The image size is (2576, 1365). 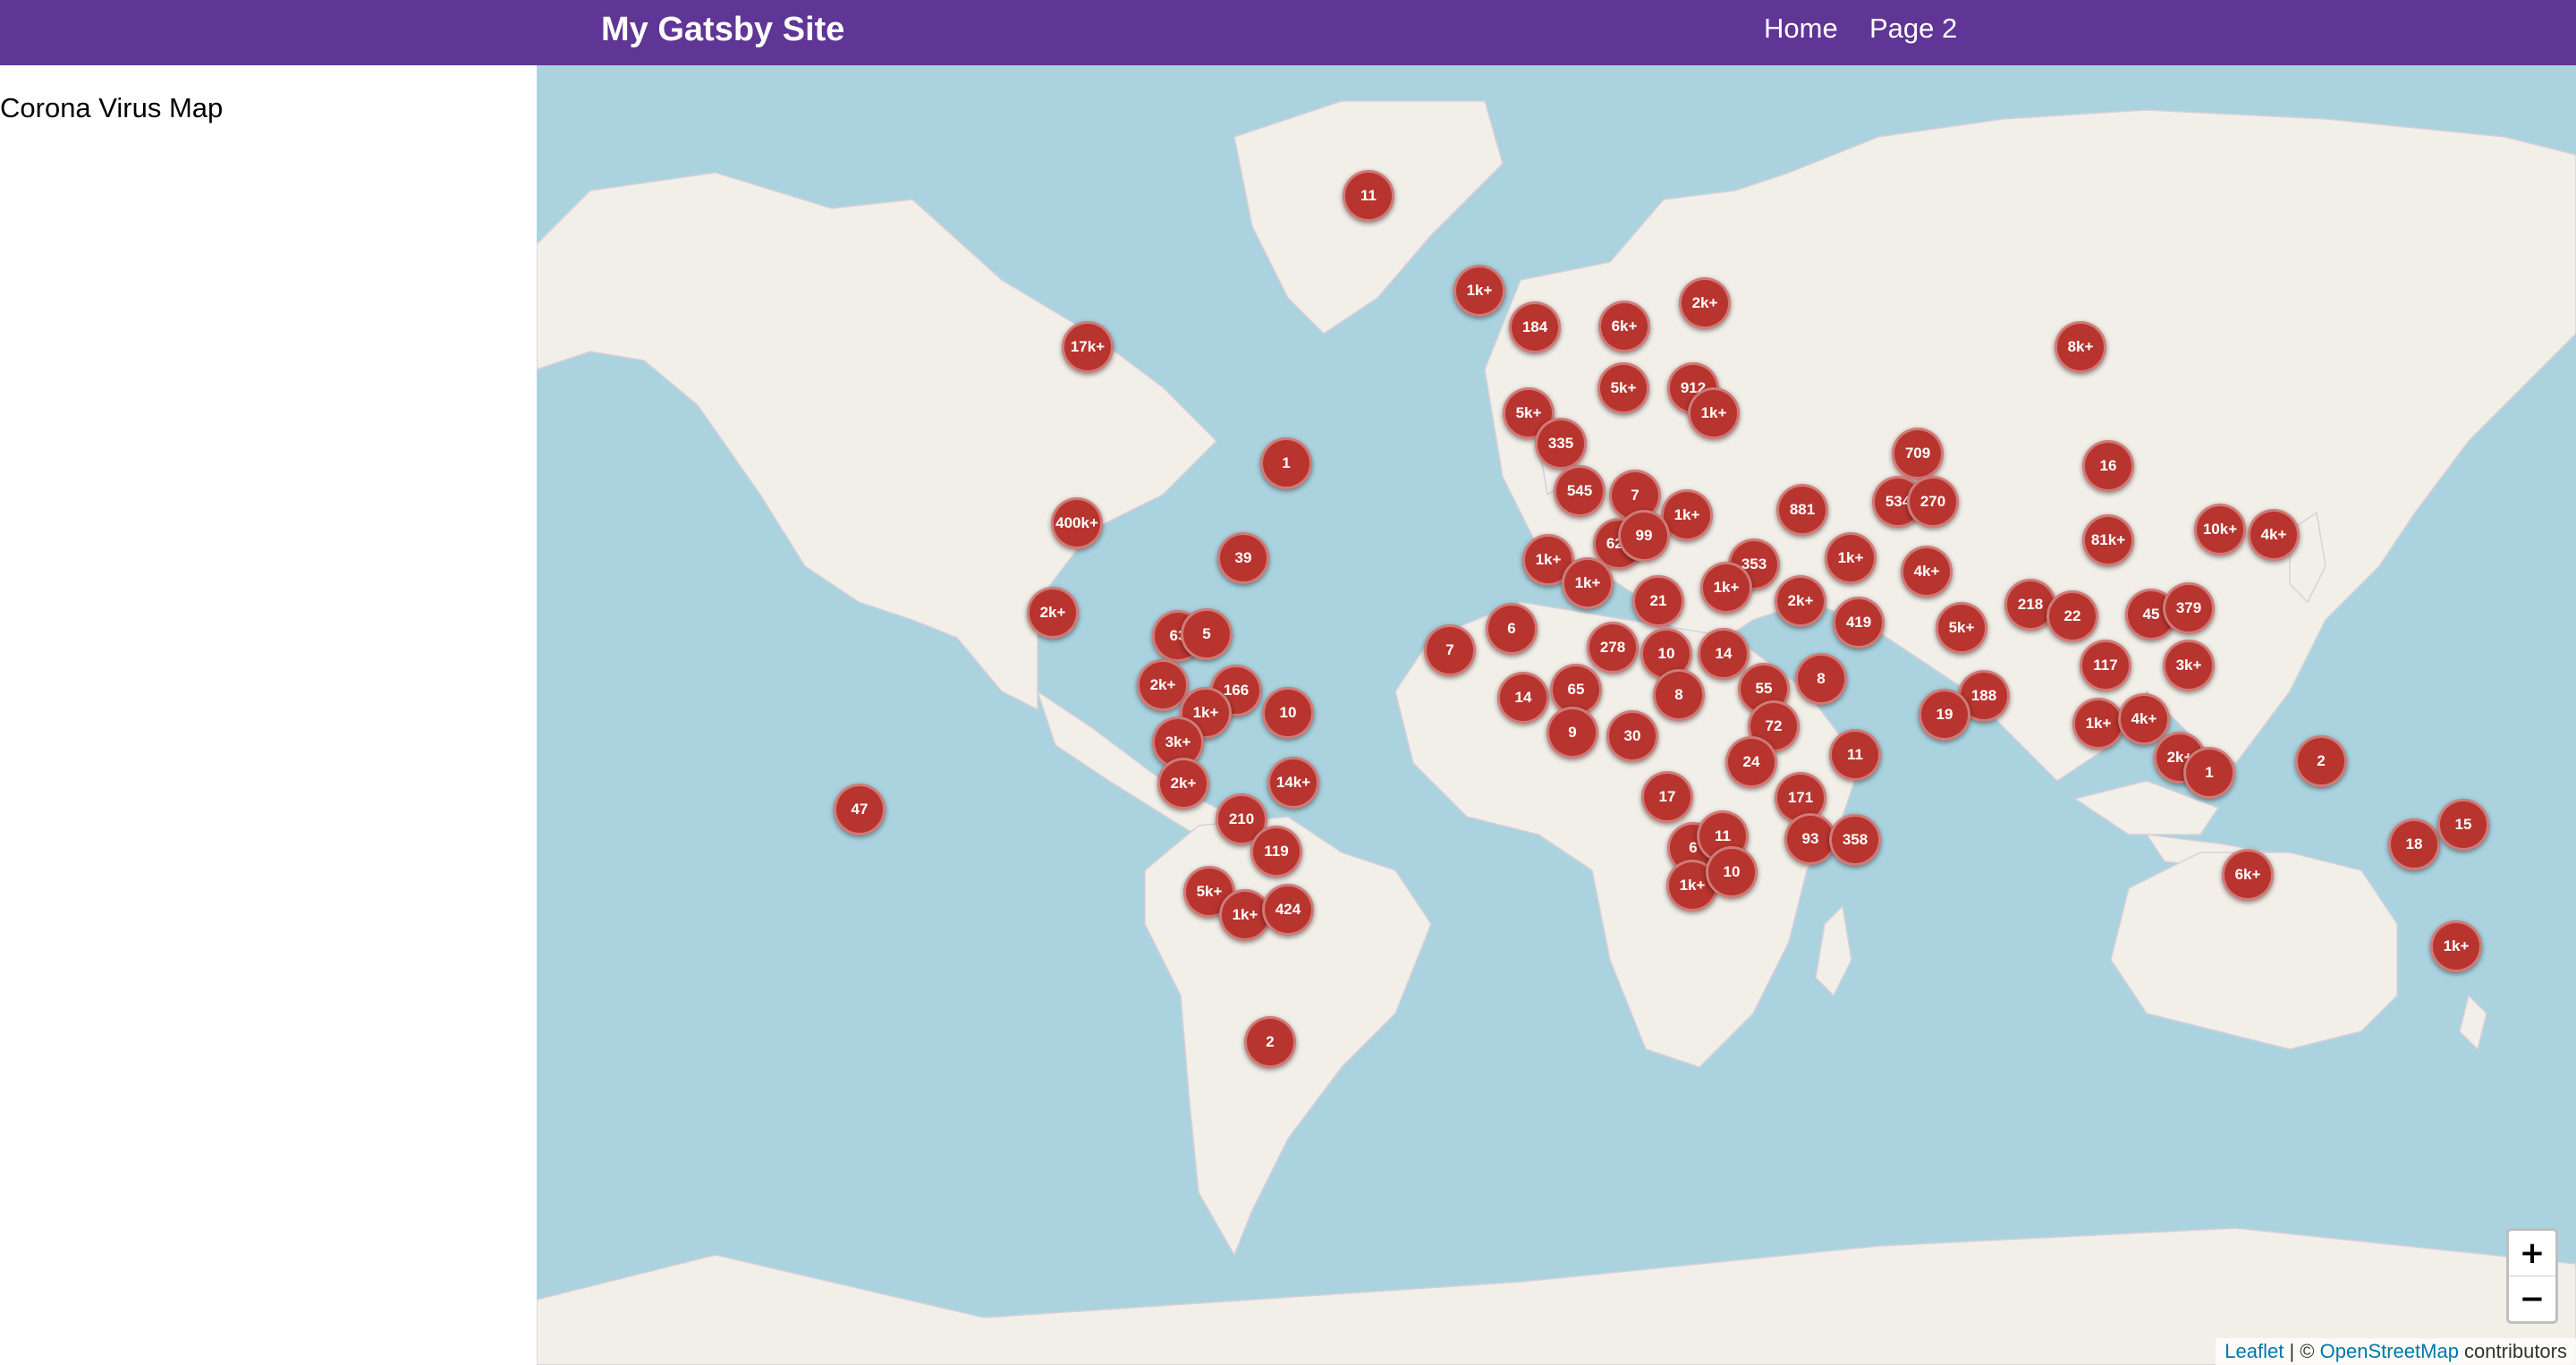 What do you see at coordinates (1644, 536) in the screenshot?
I see `cluster-marker: 99` at bounding box center [1644, 536].